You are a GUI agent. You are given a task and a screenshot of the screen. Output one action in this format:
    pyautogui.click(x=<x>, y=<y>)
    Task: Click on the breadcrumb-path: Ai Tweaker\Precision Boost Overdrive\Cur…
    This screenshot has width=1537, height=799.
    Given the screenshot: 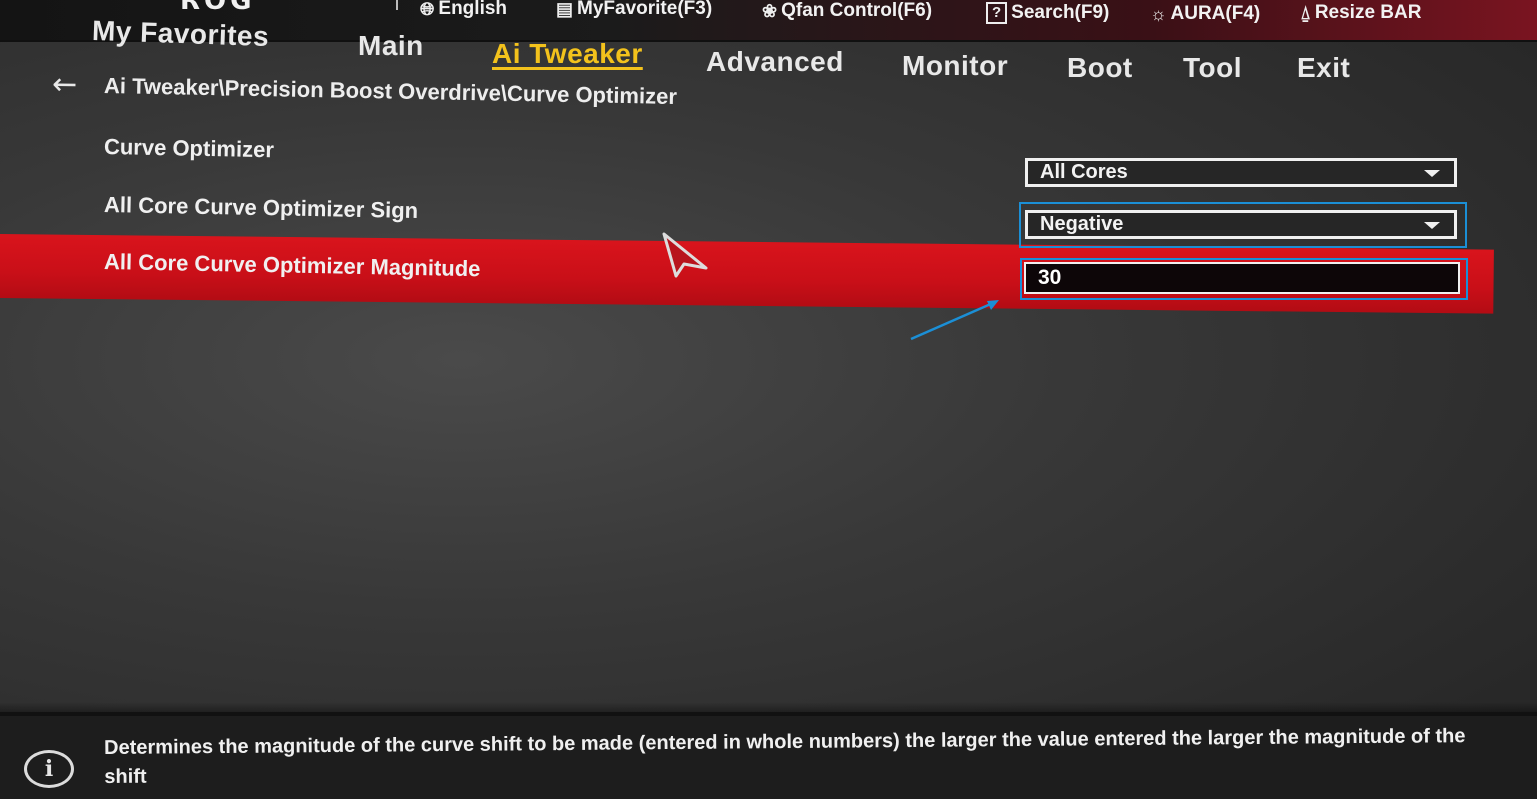 What is the action you would take?
    pyautogui.click(x=390, y=91)
    